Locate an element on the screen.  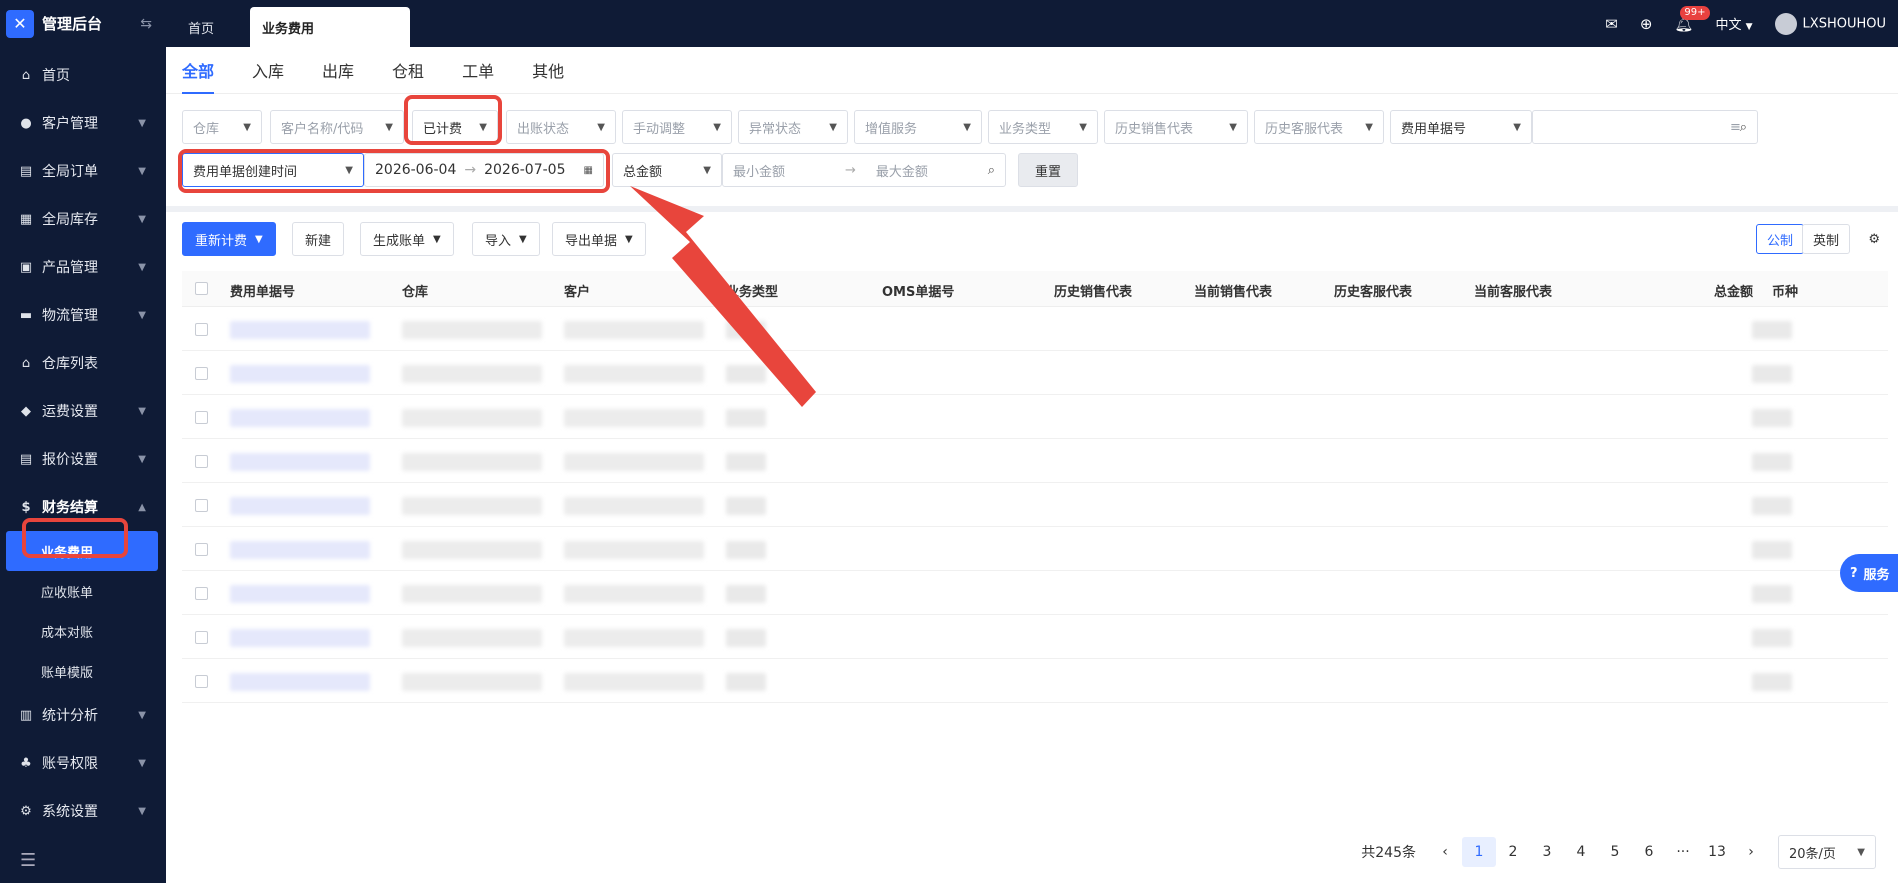
page-6: 6 is located at coordinates (1649, 852).